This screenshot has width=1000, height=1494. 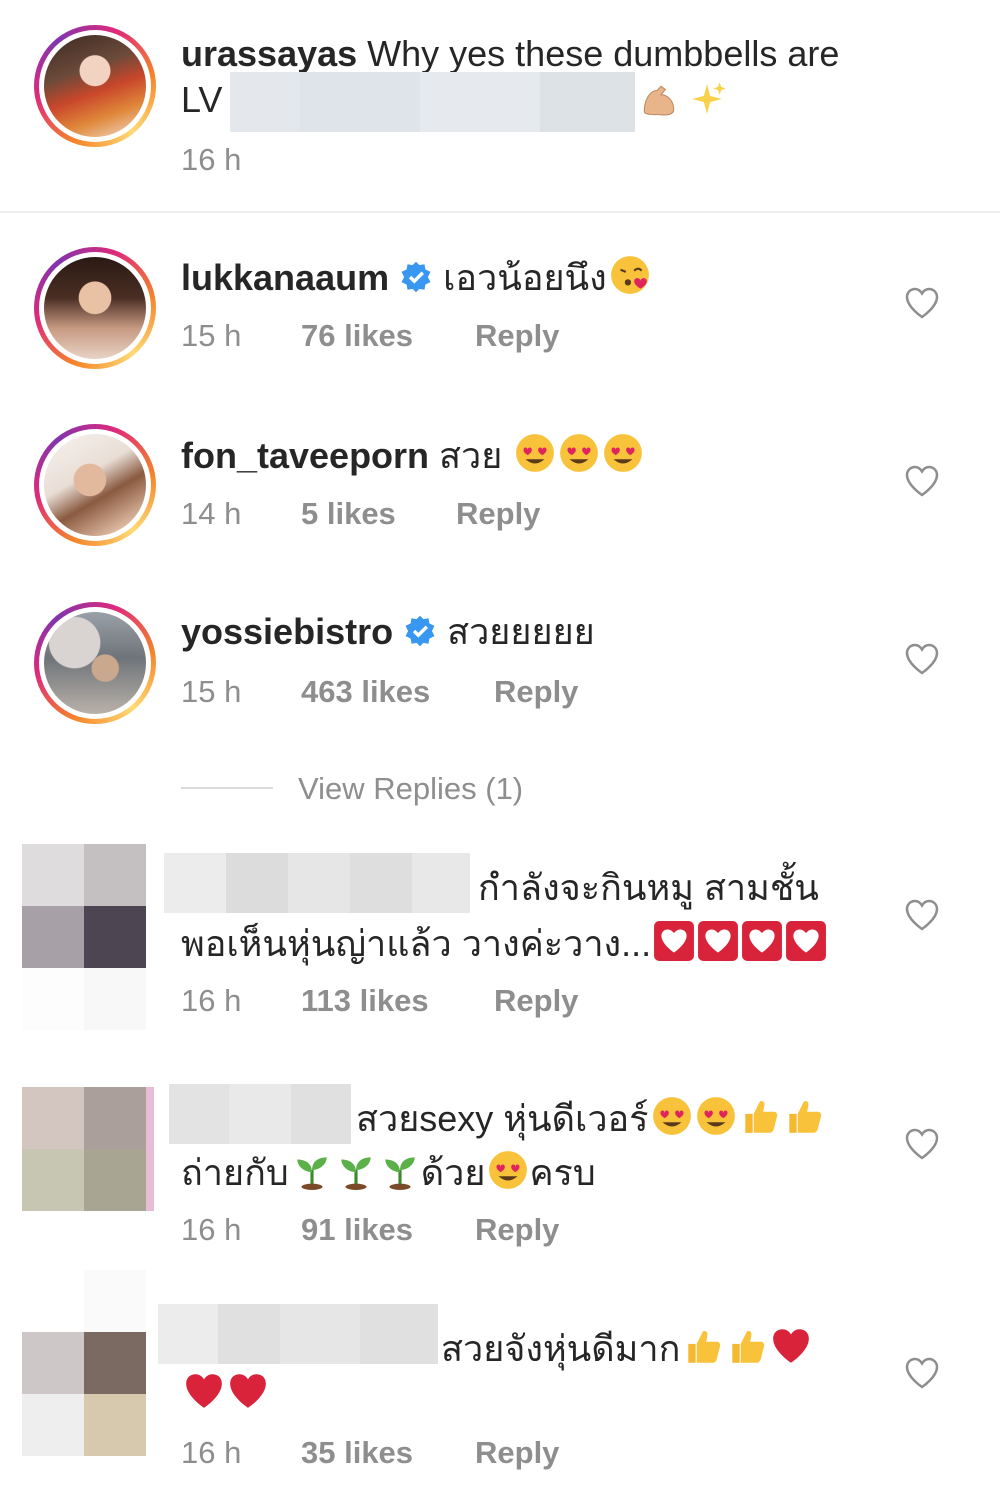 I want to click on comment-body: สวย, so click(x=471, y=455).